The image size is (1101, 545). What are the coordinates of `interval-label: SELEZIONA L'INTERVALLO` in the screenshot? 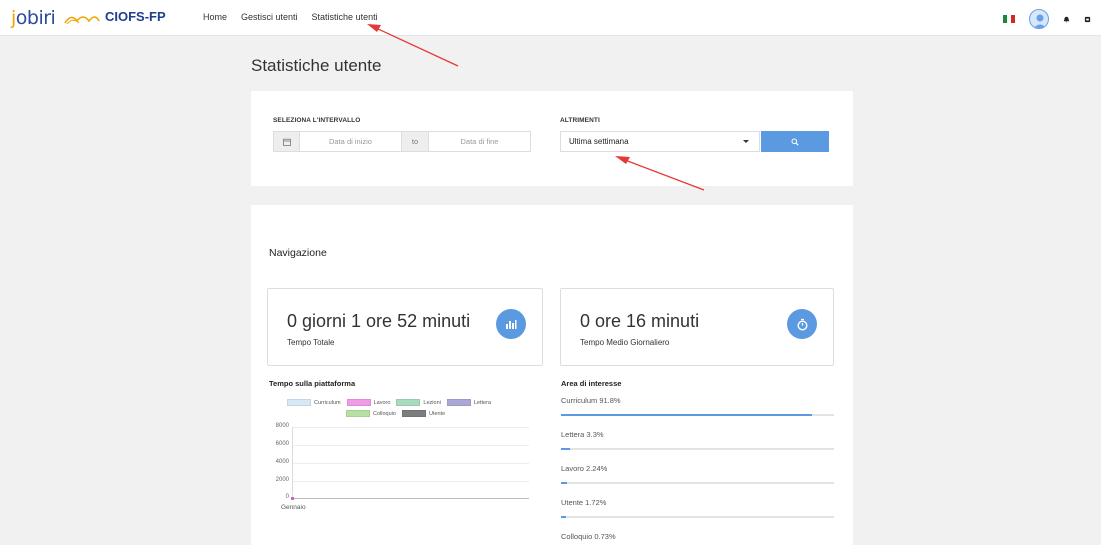 It's located at (317, 120).